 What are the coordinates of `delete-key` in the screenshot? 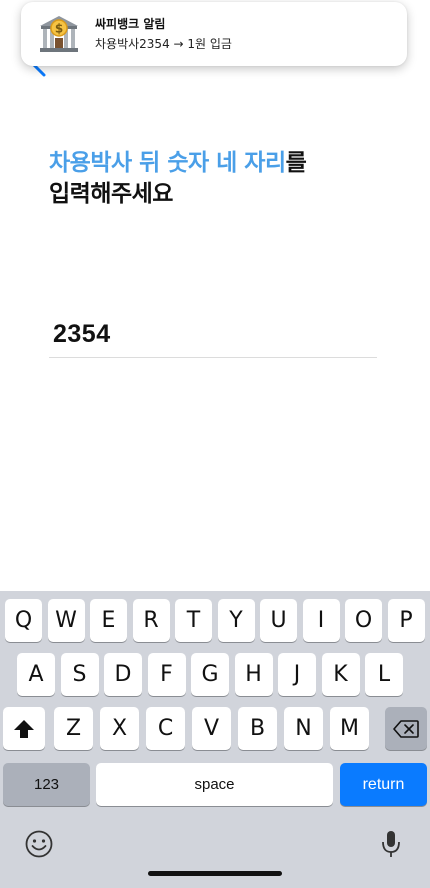 It's located at (406, 728).